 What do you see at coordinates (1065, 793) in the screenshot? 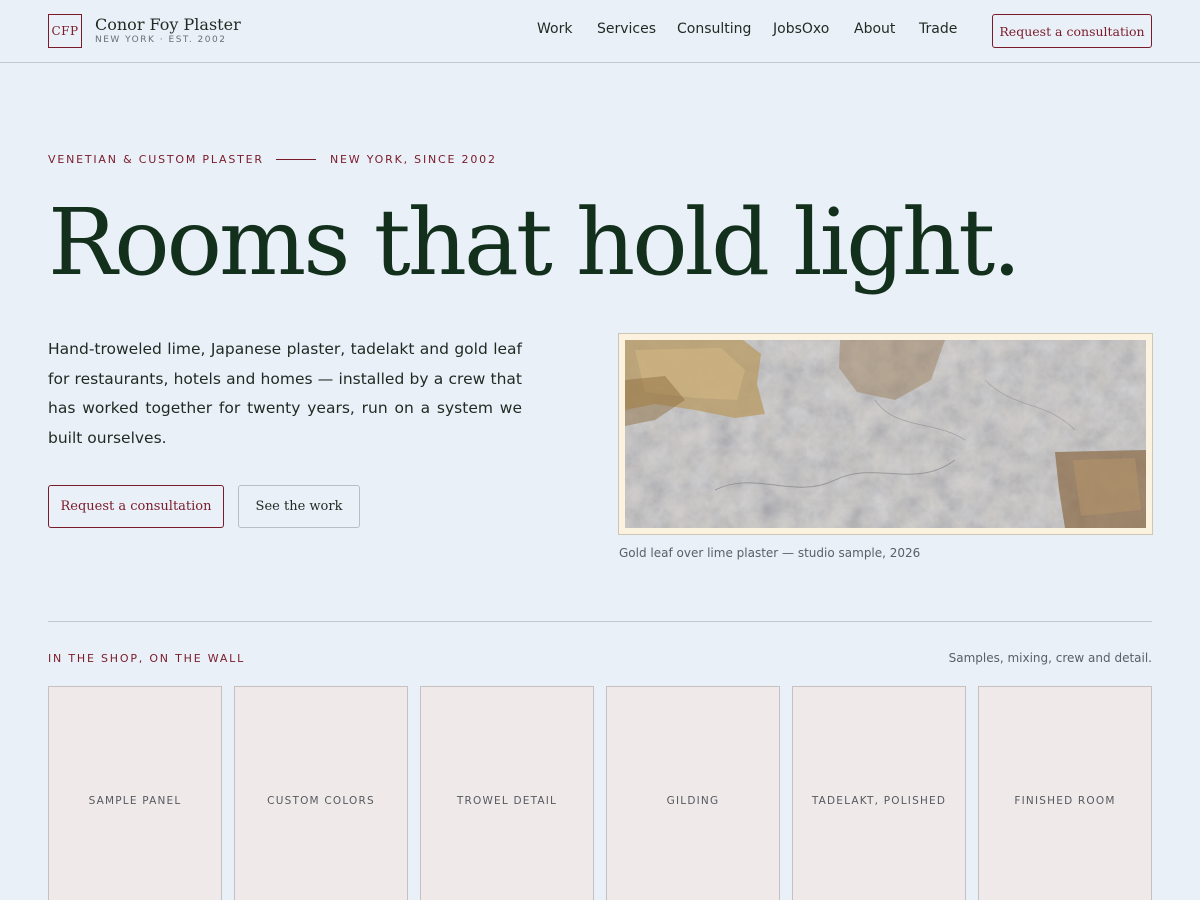
I see `gallery-tile-finished-room: FINISHED ROOM` at bounding box center [1065, 793].